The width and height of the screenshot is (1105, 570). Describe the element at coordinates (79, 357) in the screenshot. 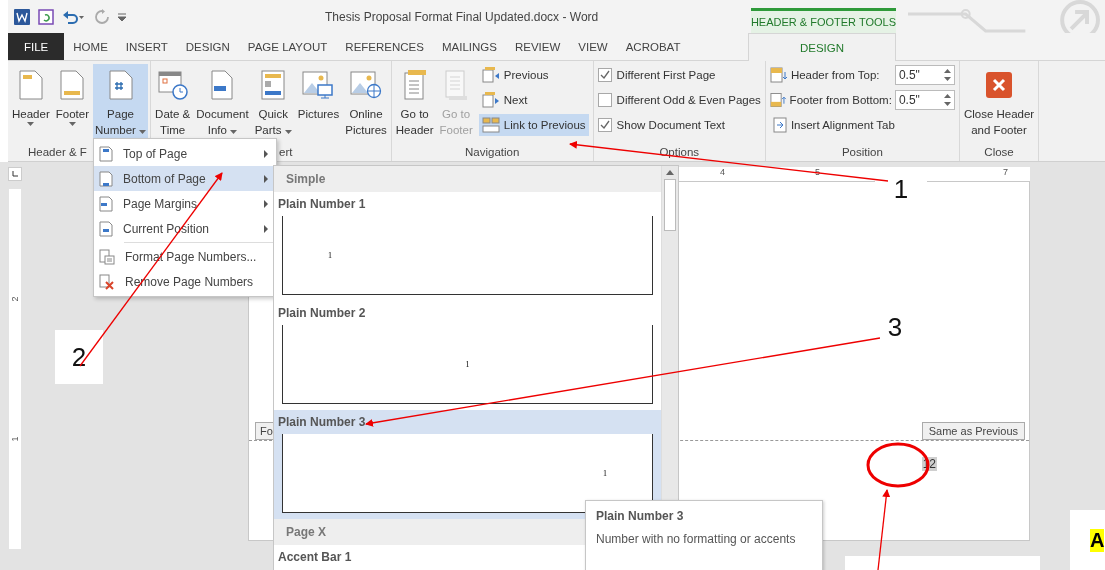

I see `annotation-number: 2` at that location.